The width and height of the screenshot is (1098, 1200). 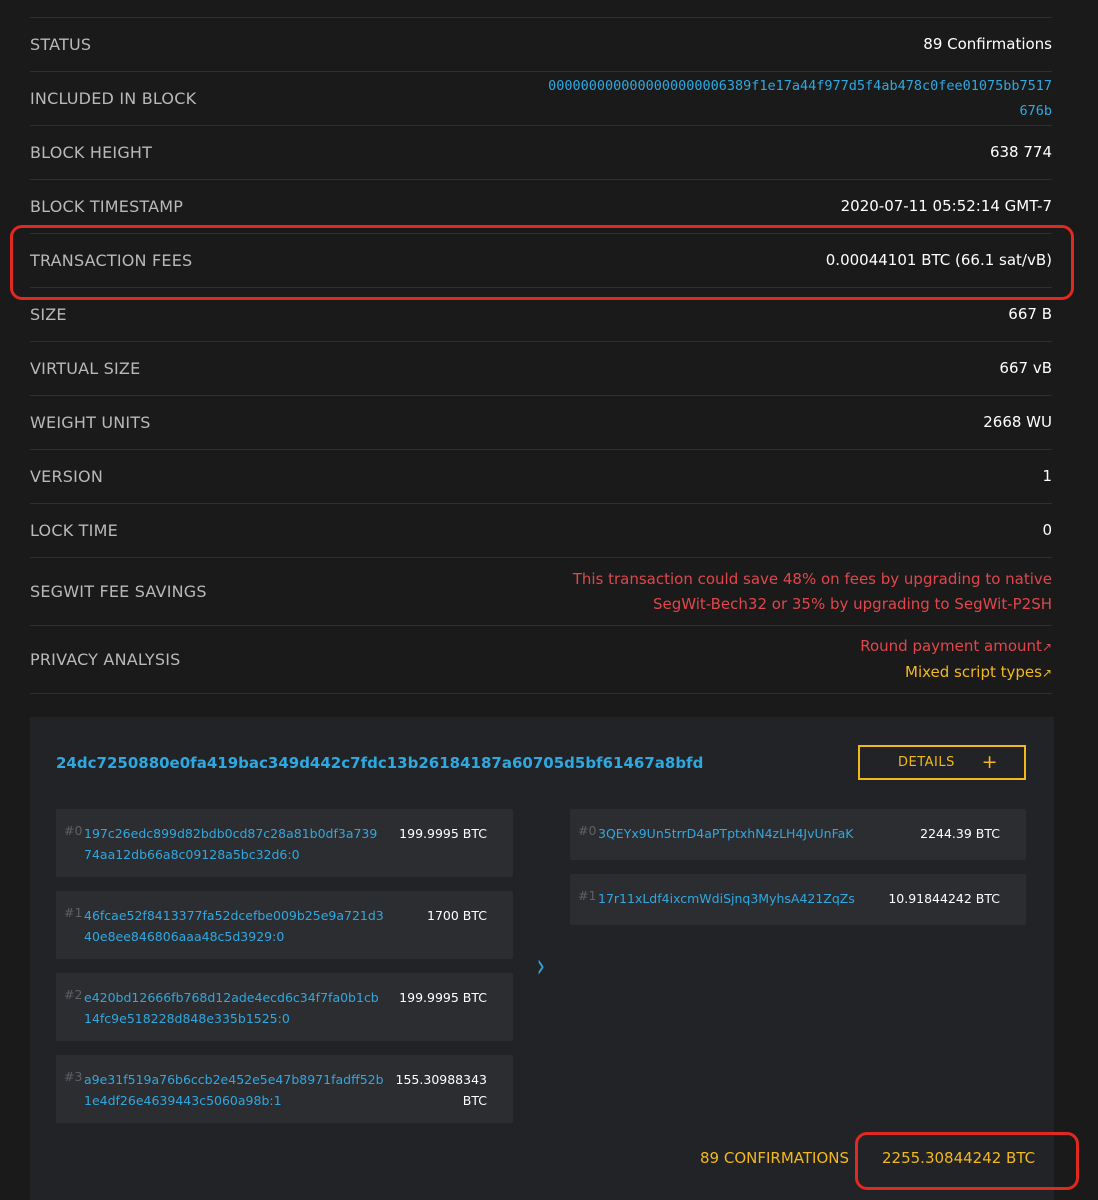 I want to click on output-index: #0, so click(x=587, y=830).